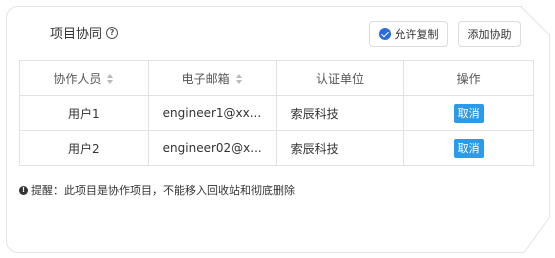 The height and width of the screenshot is (258, 555). What do you see at coordinates (416, 34) in the screenshot?
I see `allow-copy-label: 允许复制` at bounding box center [416, 34].